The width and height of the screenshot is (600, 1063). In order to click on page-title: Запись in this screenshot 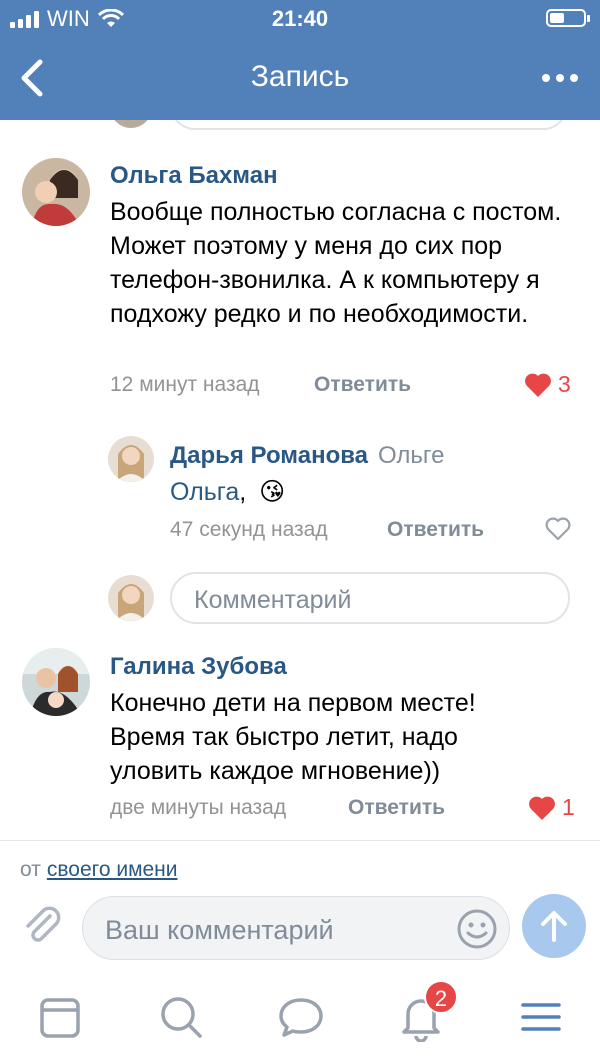, I will do `click(300, 76)`.